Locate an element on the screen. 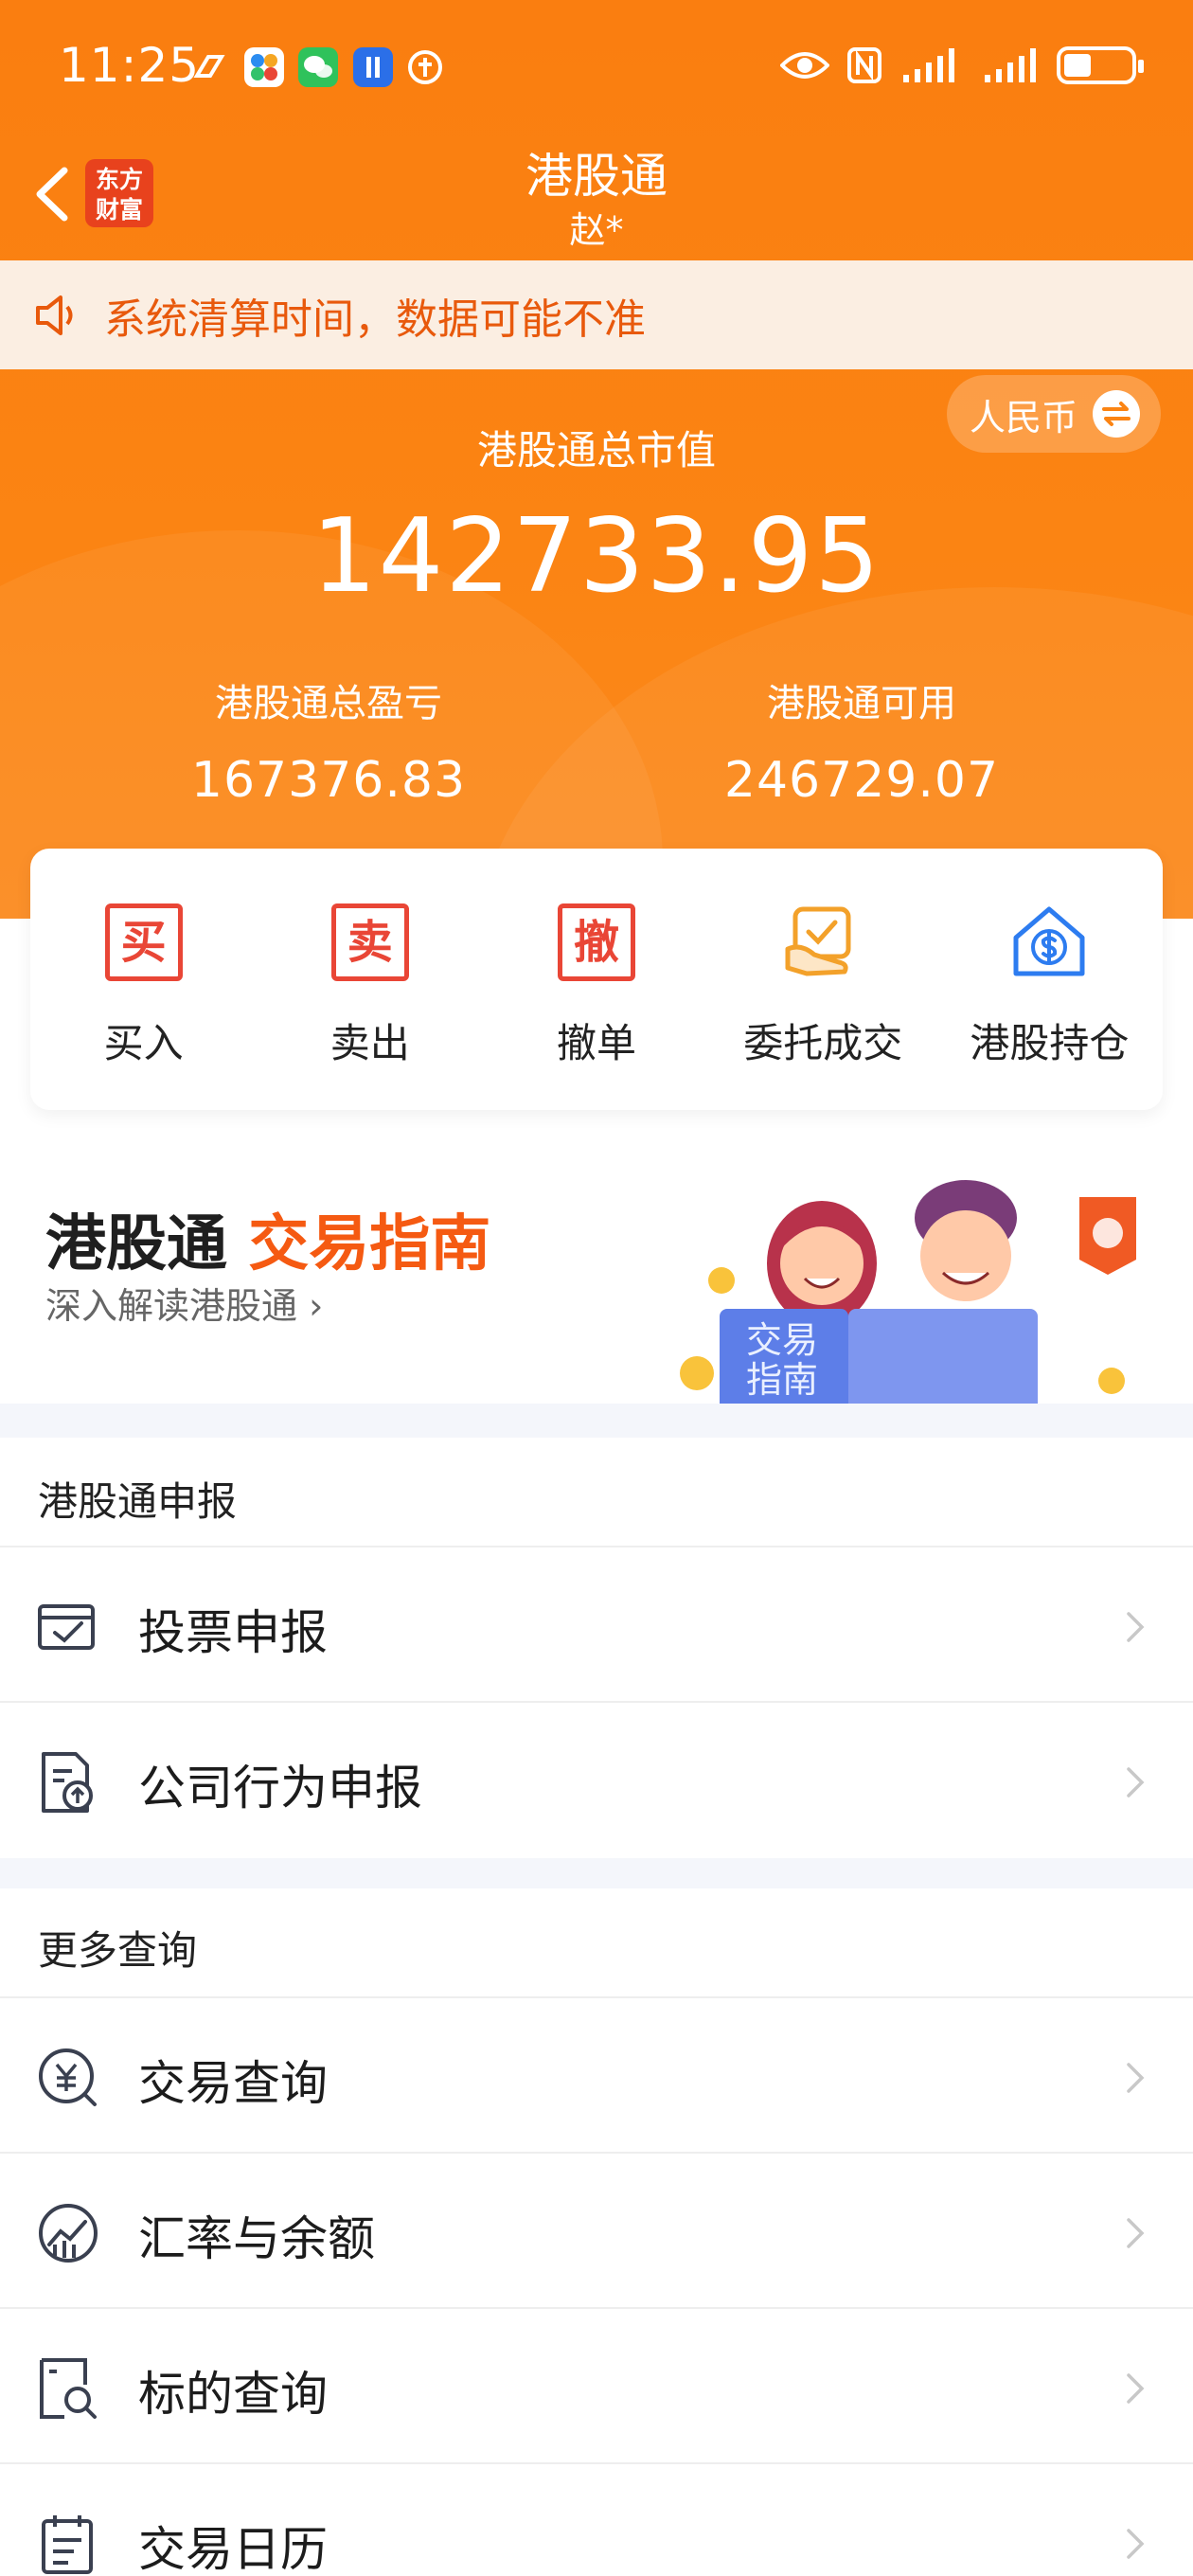  list-item-trade-query: 交易查询 is located at coordinates (596, 2074).